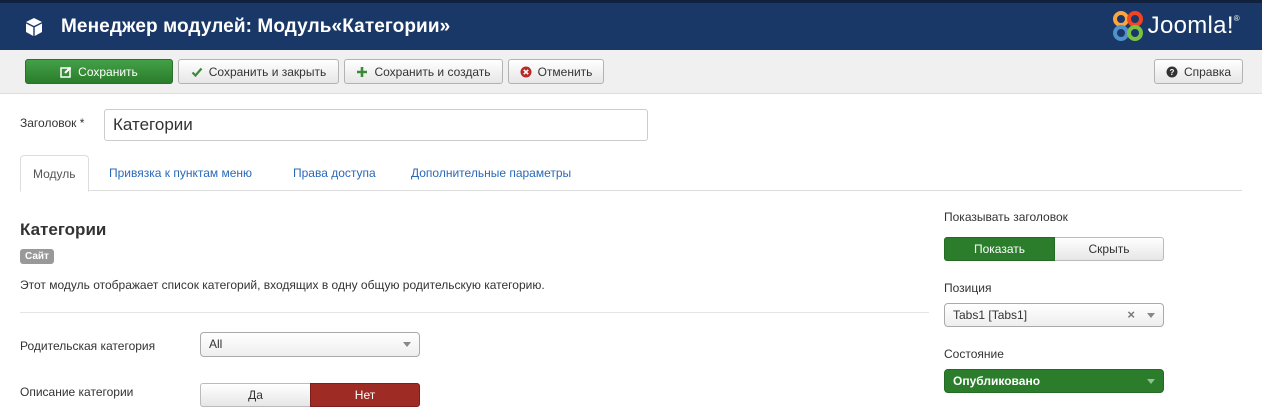 This screenshot has height=414, width=1262. What do you see at coordinates (180, 173) in the screenshot?
I see `tab-menu-assignment: Привязка к пунктам меню` at bounding box center [180, 173].